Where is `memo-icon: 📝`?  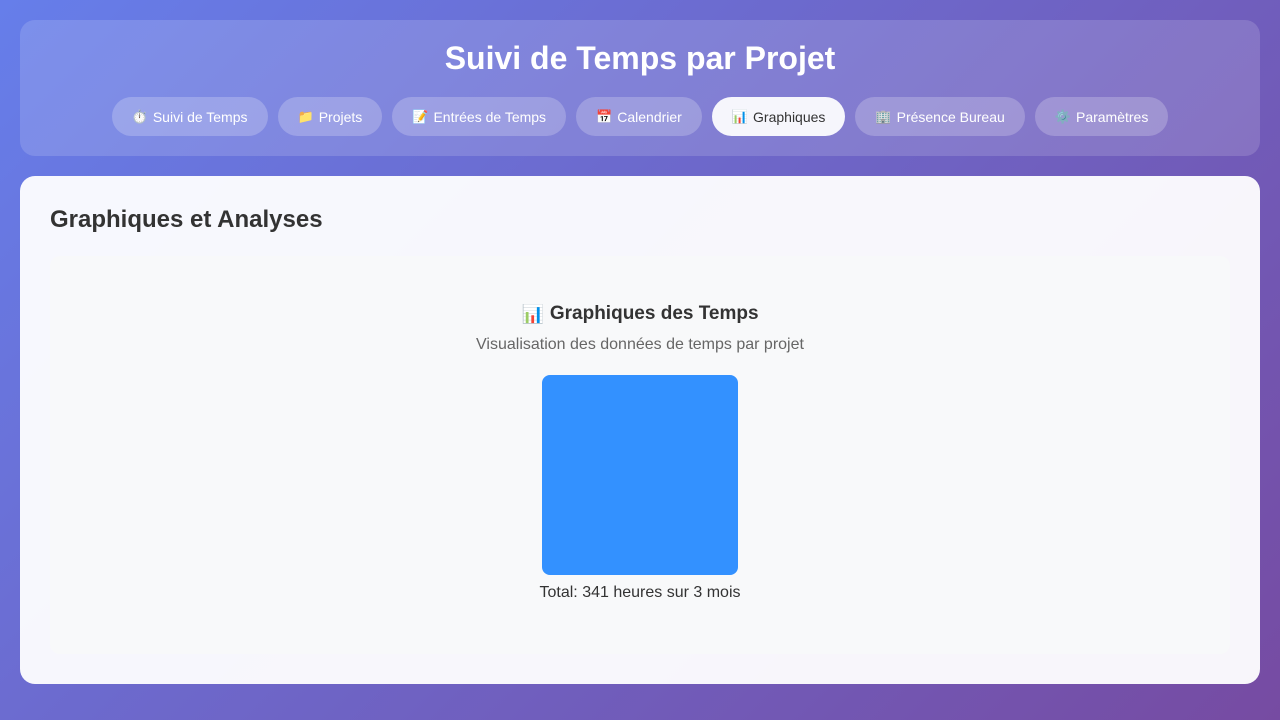 memo-icon: 📝 is located at coordinates (420, 116).